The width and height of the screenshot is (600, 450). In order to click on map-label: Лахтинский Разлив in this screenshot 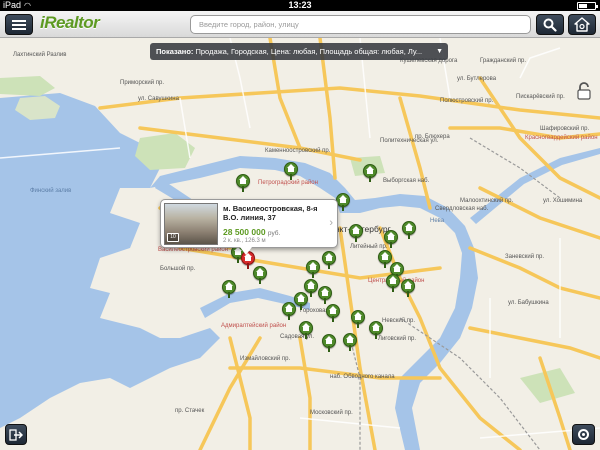, I will do `click(40, 55)`.